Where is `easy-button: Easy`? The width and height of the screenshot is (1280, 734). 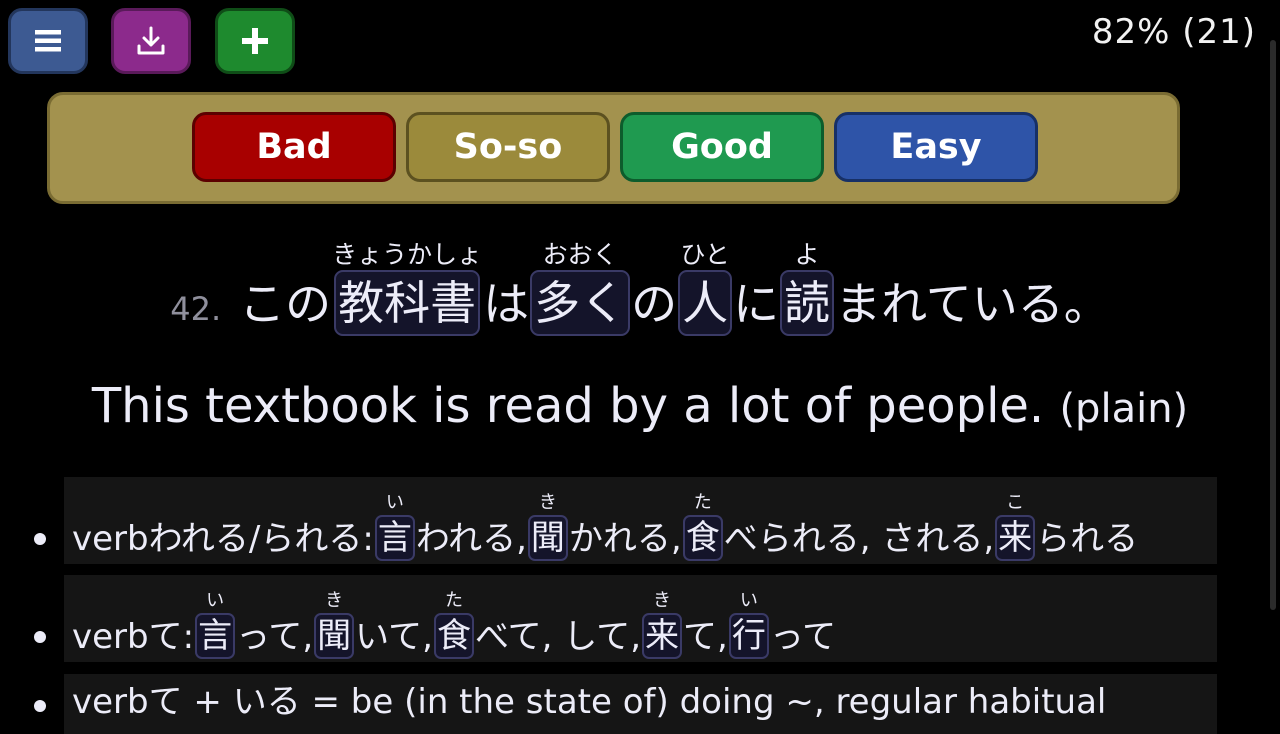 easy-button: Easy is located at coordinates (936, 147).